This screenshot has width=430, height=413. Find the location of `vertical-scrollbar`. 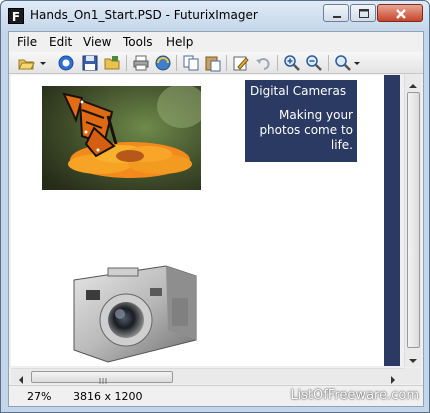

vertical-scrollbar is located at coordinates (412, 220).